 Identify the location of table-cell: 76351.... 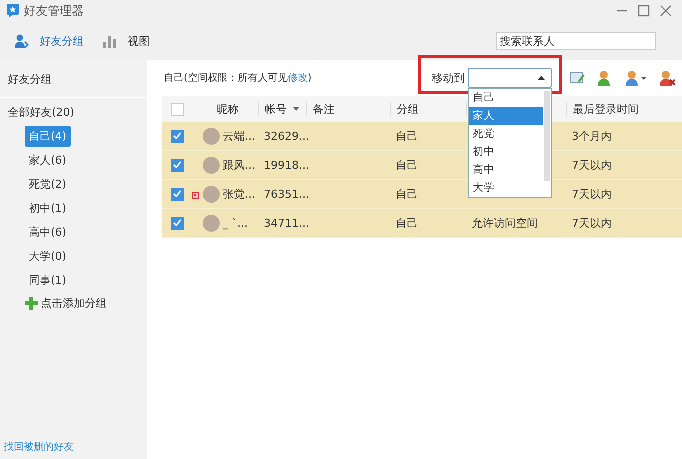
(287, 194).